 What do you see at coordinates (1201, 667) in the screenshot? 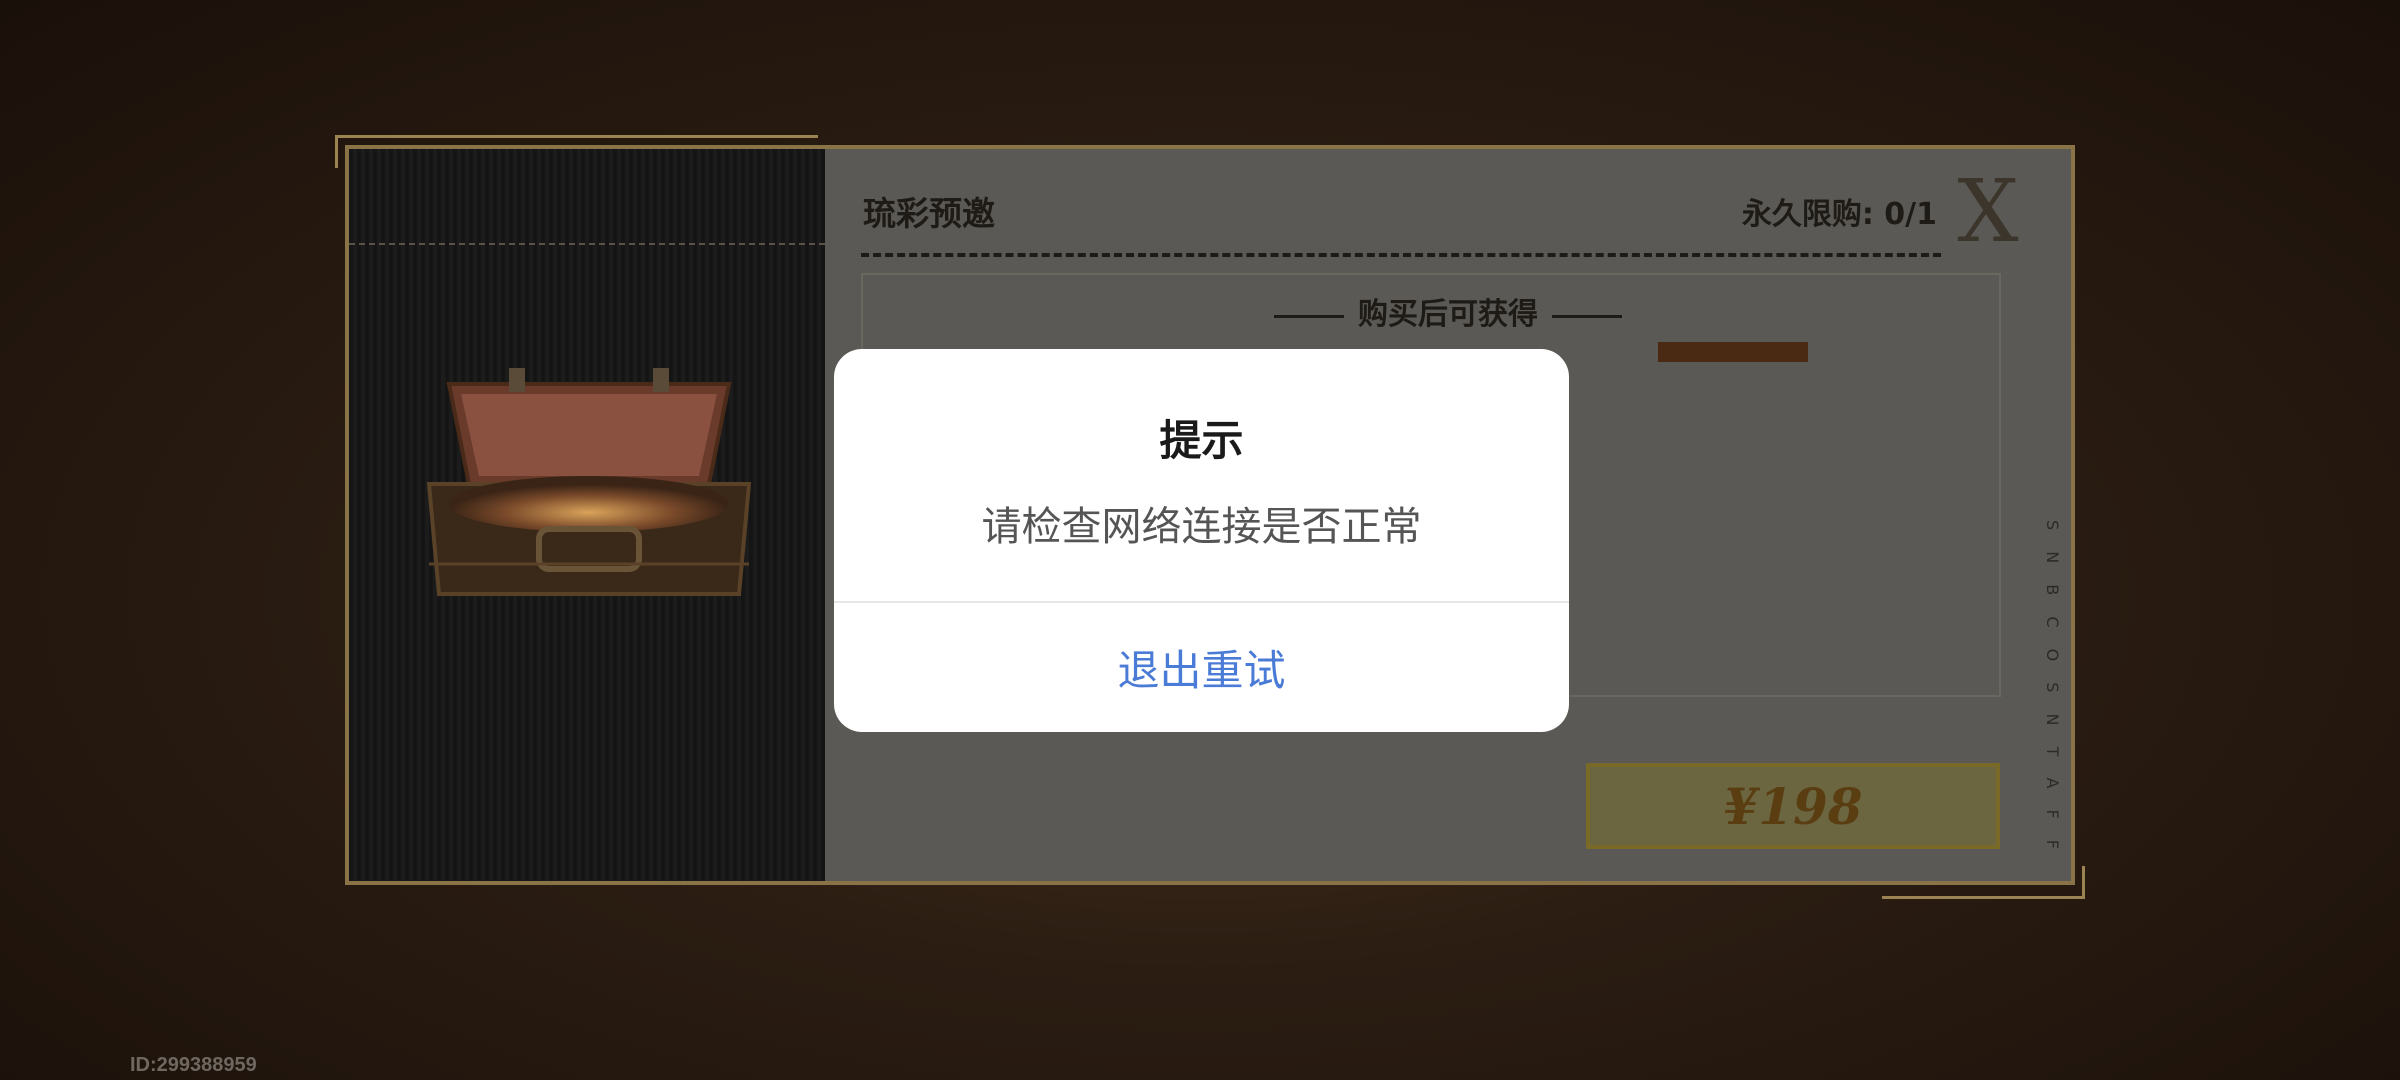
I see `exit-retry-button: 退出重试` at bounding box center [1201, 667].